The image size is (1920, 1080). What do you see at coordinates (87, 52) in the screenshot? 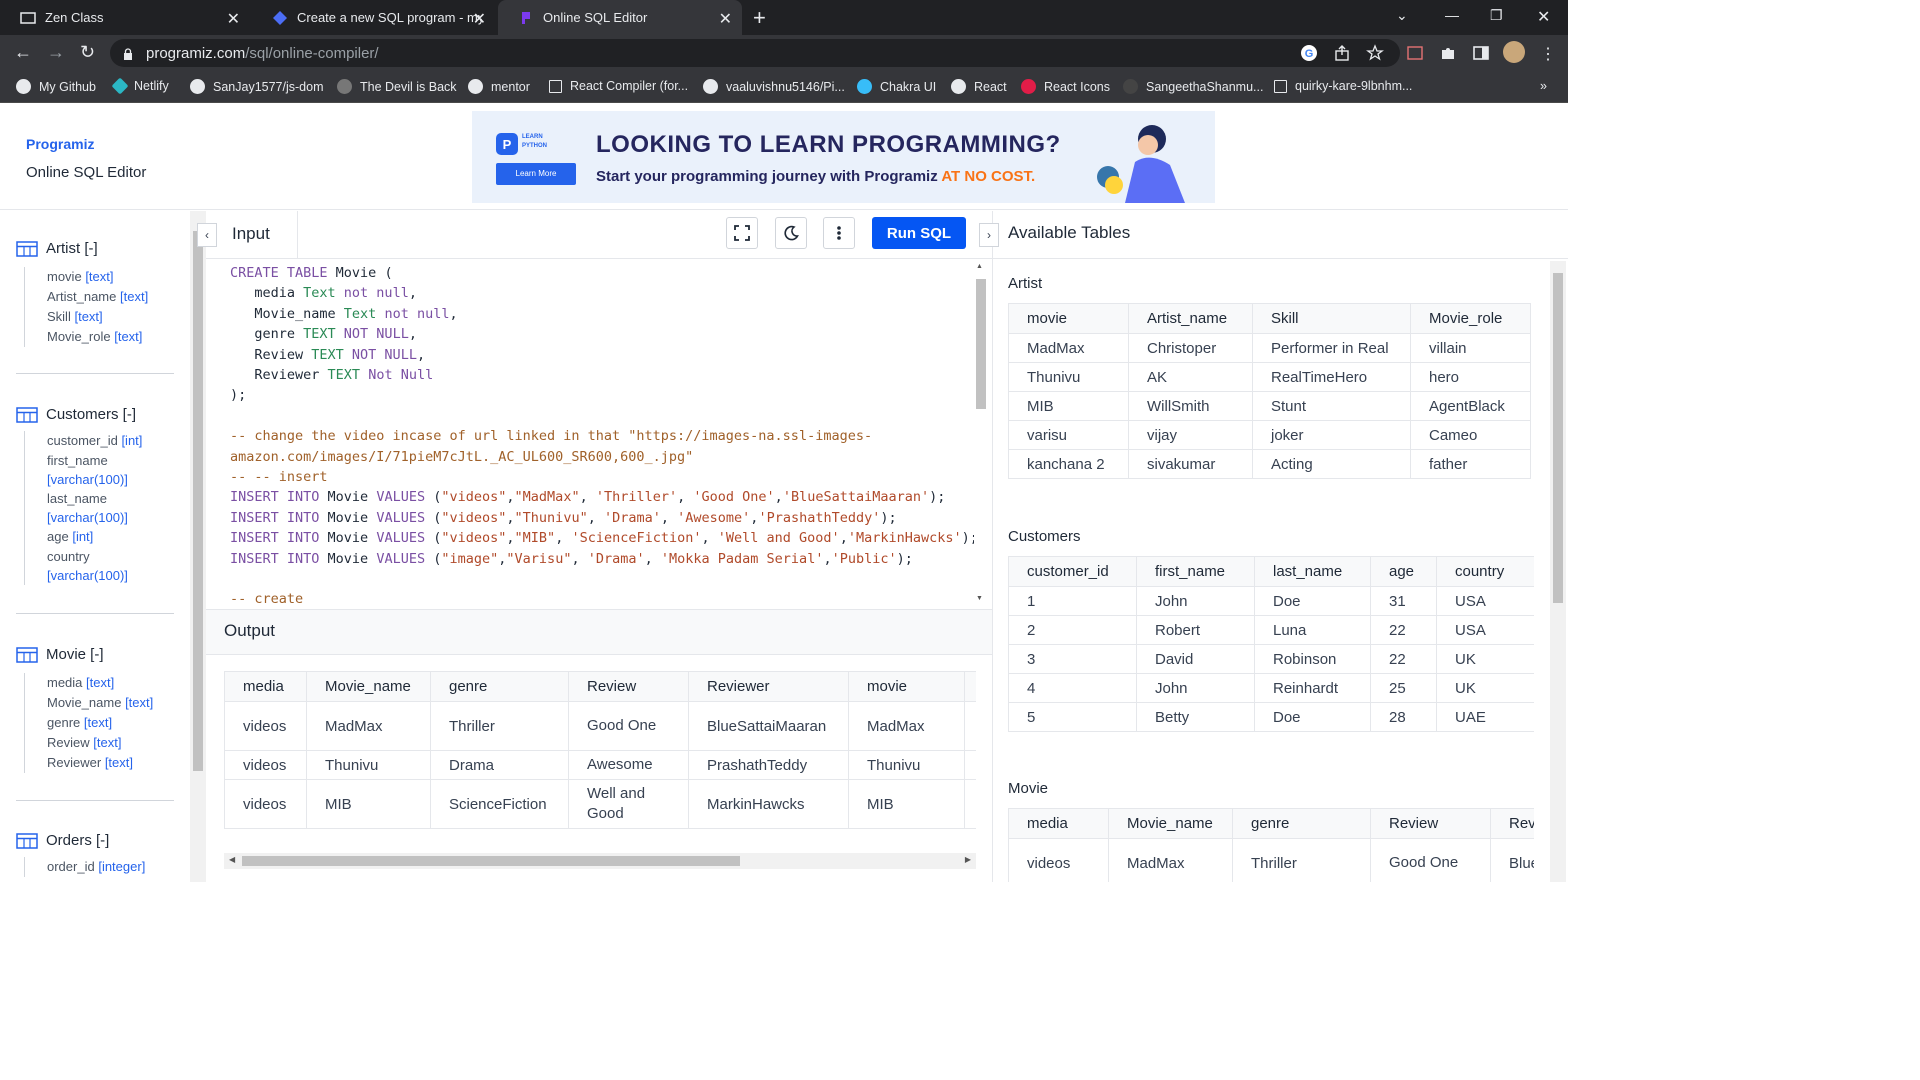
I see `reload-icon: ↻` at bounding box center [87, 52].